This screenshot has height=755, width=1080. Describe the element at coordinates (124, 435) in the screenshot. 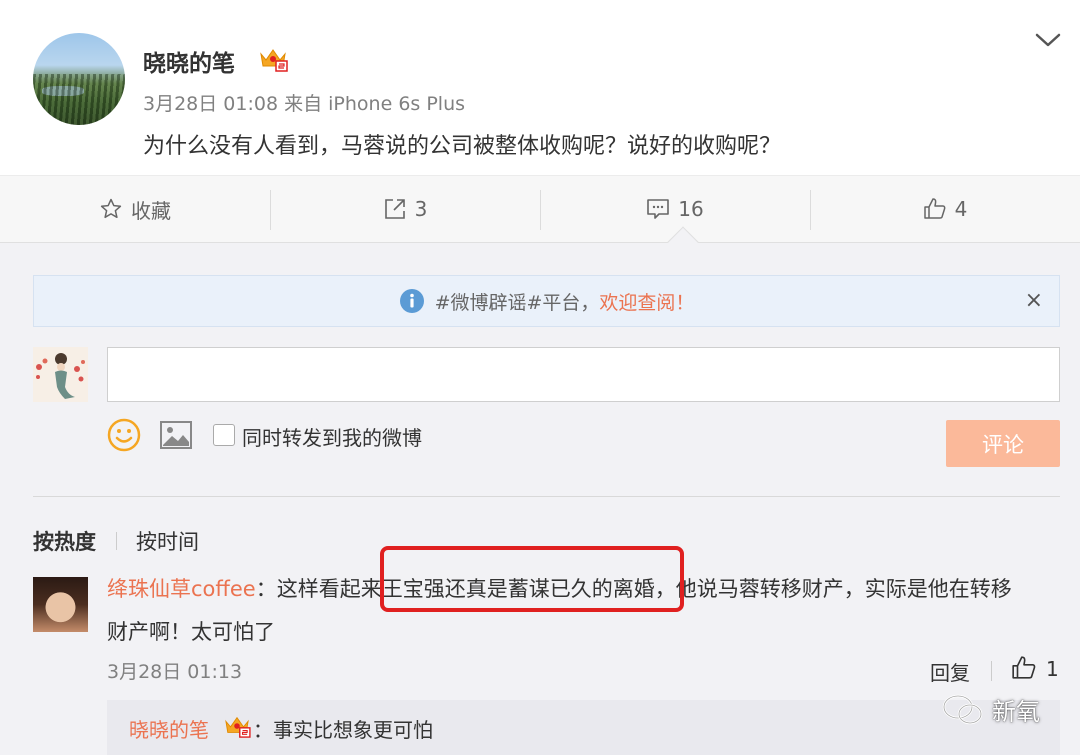

I see `emoji-icon` at that location.